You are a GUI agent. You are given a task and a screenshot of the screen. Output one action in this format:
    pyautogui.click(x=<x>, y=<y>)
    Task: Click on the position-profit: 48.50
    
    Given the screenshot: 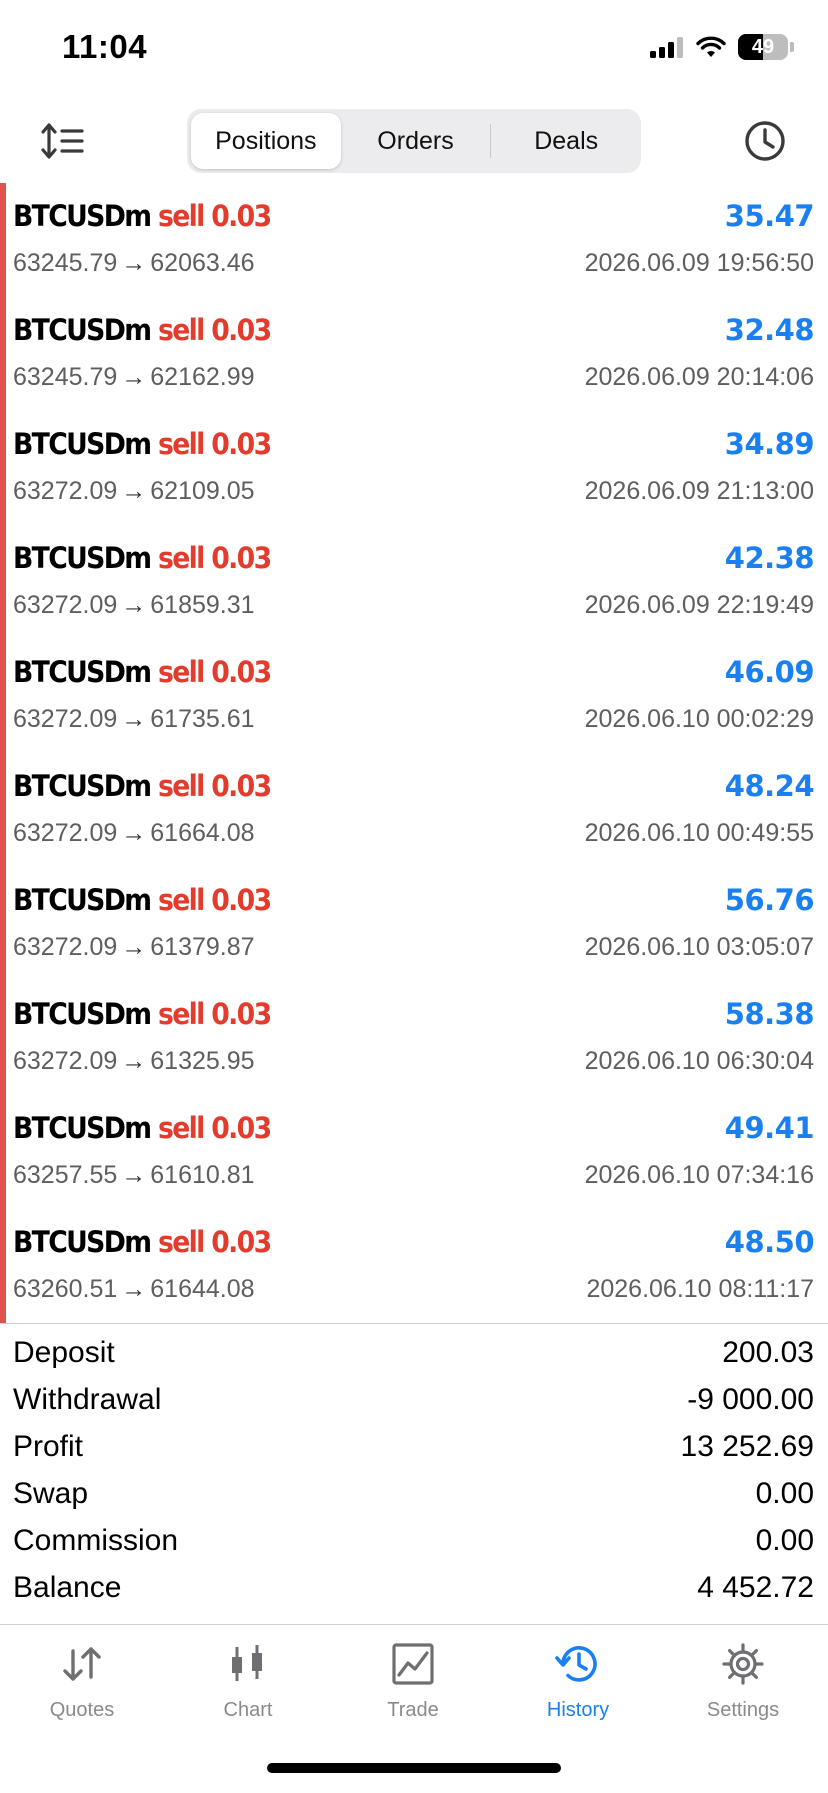 What is the action you would take?
    pyautogui.click(x=769, y=1242)
    